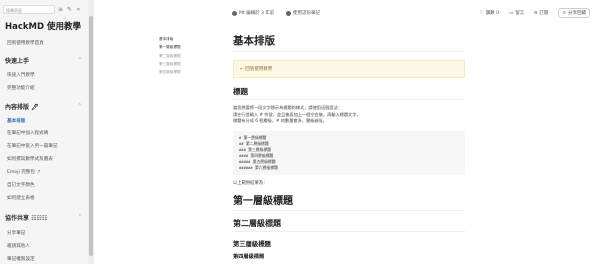 This screenshot has width=600, height=264. Describe the element at coordinates (170, 39) in the screenshot. I see `toc-item: 基本排版` at that location.